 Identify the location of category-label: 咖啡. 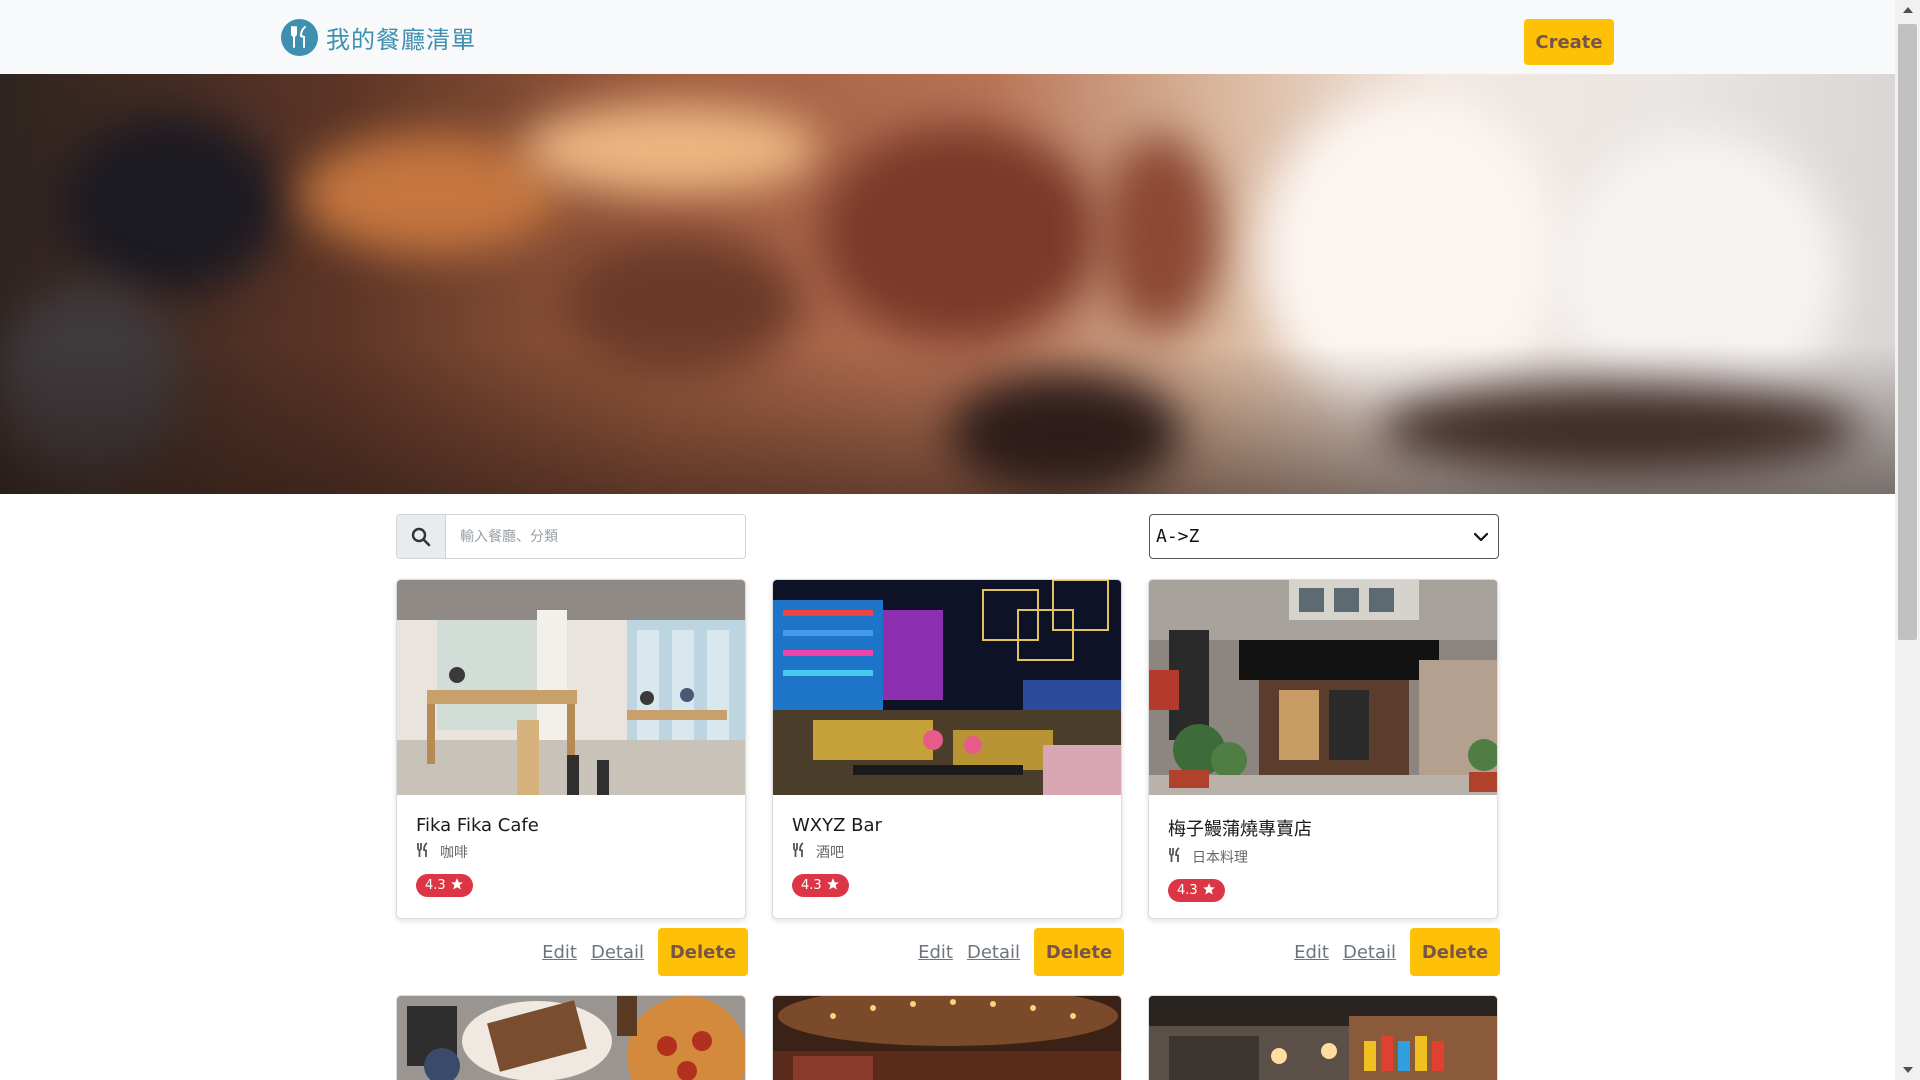
(454, 853).